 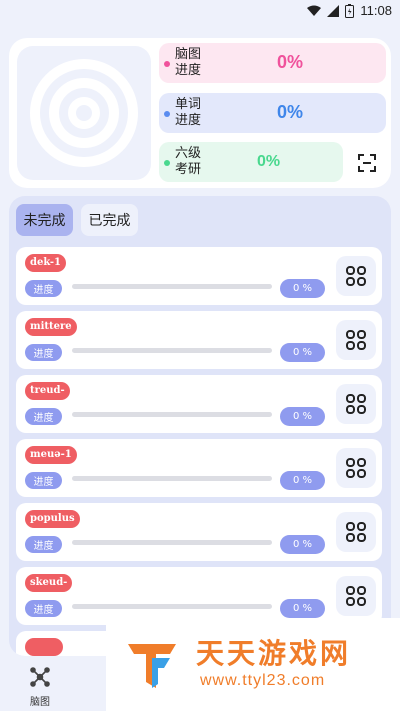 What do you see at coordinates (200, 13) in the screenshot?
I see `status-bar: 11:08` at bounding box center [200, 13].